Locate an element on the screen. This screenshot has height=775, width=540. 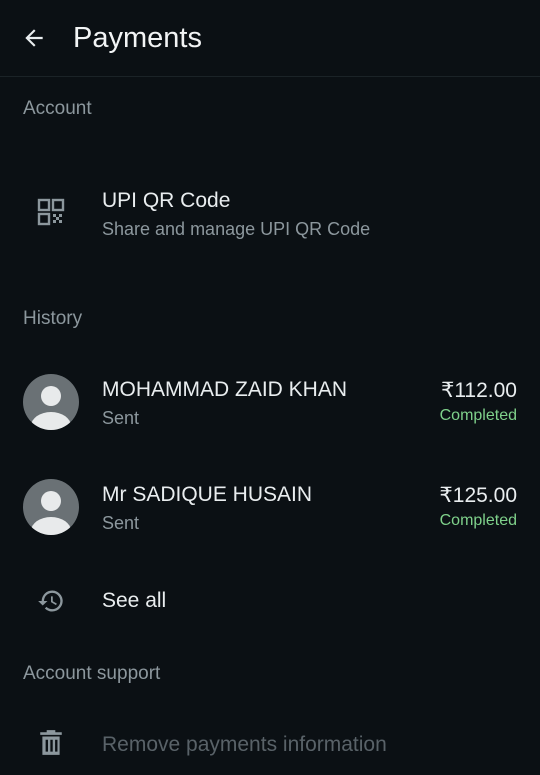
section-label-account-support: Account support is located at coordinates (92, 673).